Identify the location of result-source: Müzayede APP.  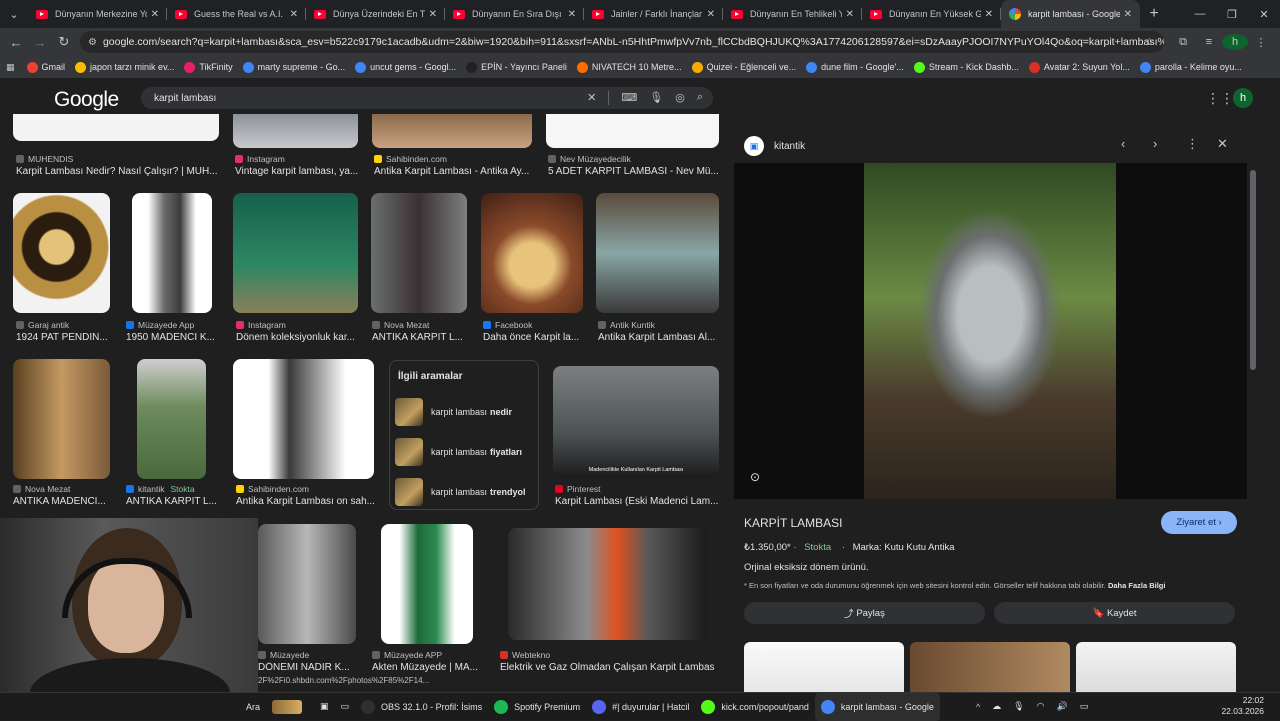
(407, 655).